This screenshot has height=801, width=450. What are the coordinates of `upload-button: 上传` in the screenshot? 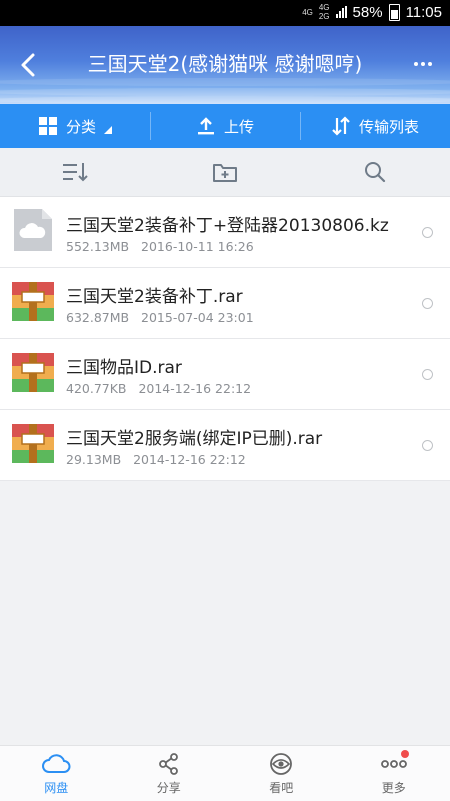 It's located at (225, 126).